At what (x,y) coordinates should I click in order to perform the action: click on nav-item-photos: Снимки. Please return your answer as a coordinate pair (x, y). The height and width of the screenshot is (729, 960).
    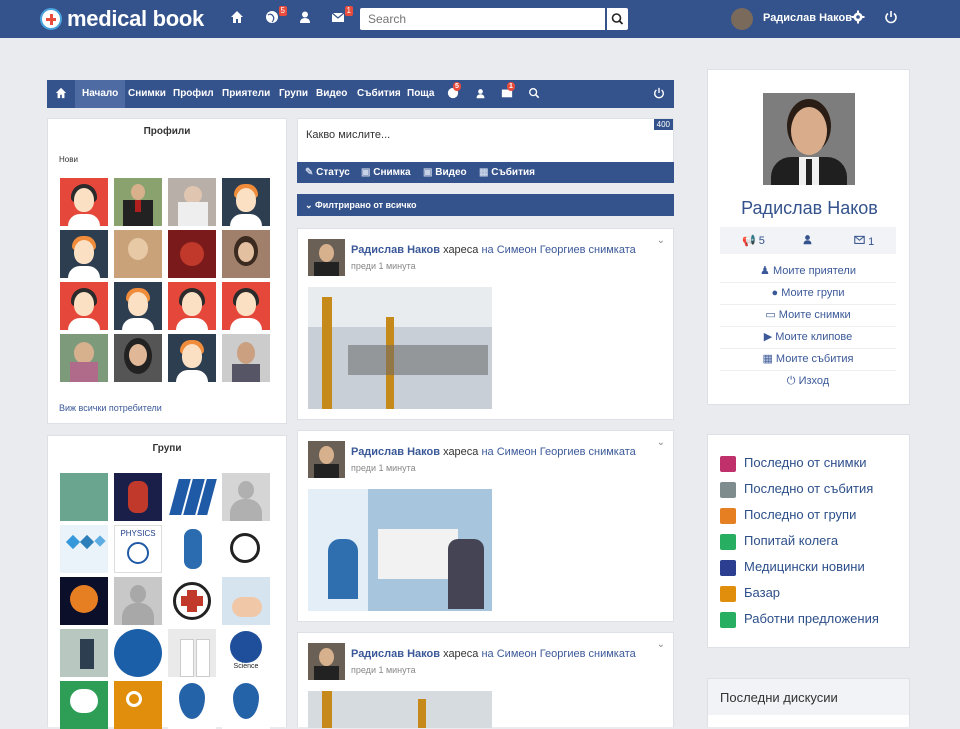
    Looking at the image, I should click on (147, 94).